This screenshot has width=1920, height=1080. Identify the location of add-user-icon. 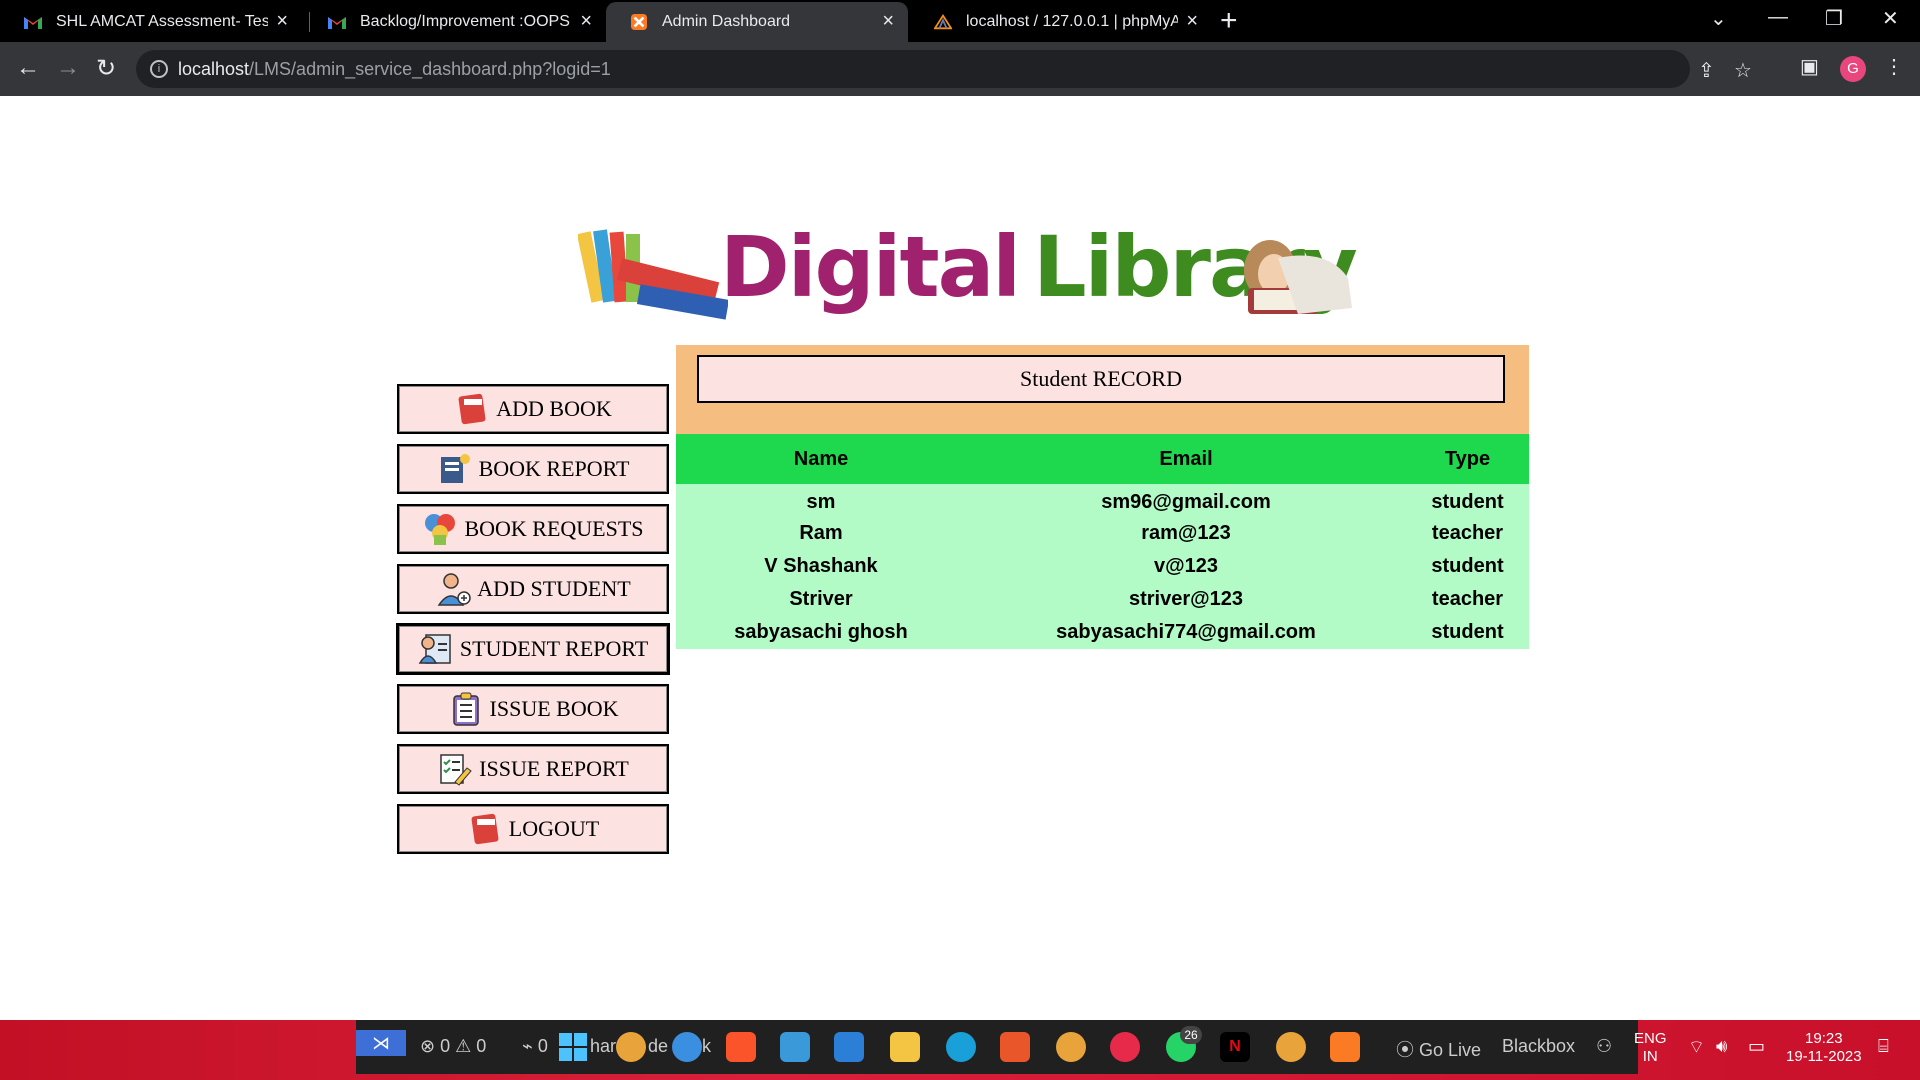
(454, 589).